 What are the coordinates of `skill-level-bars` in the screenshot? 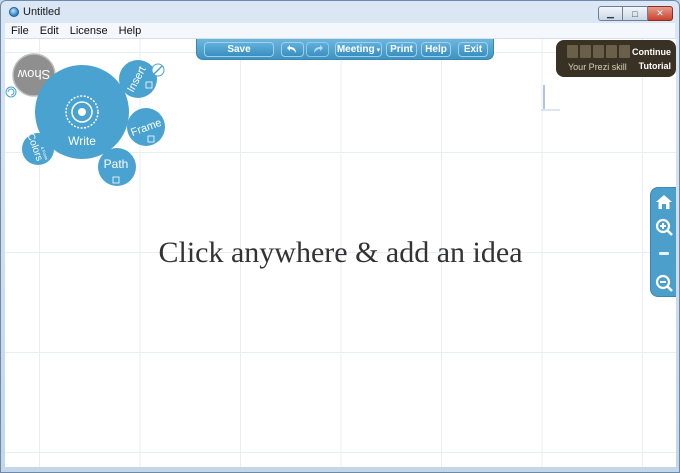 It's located at (598, 51).